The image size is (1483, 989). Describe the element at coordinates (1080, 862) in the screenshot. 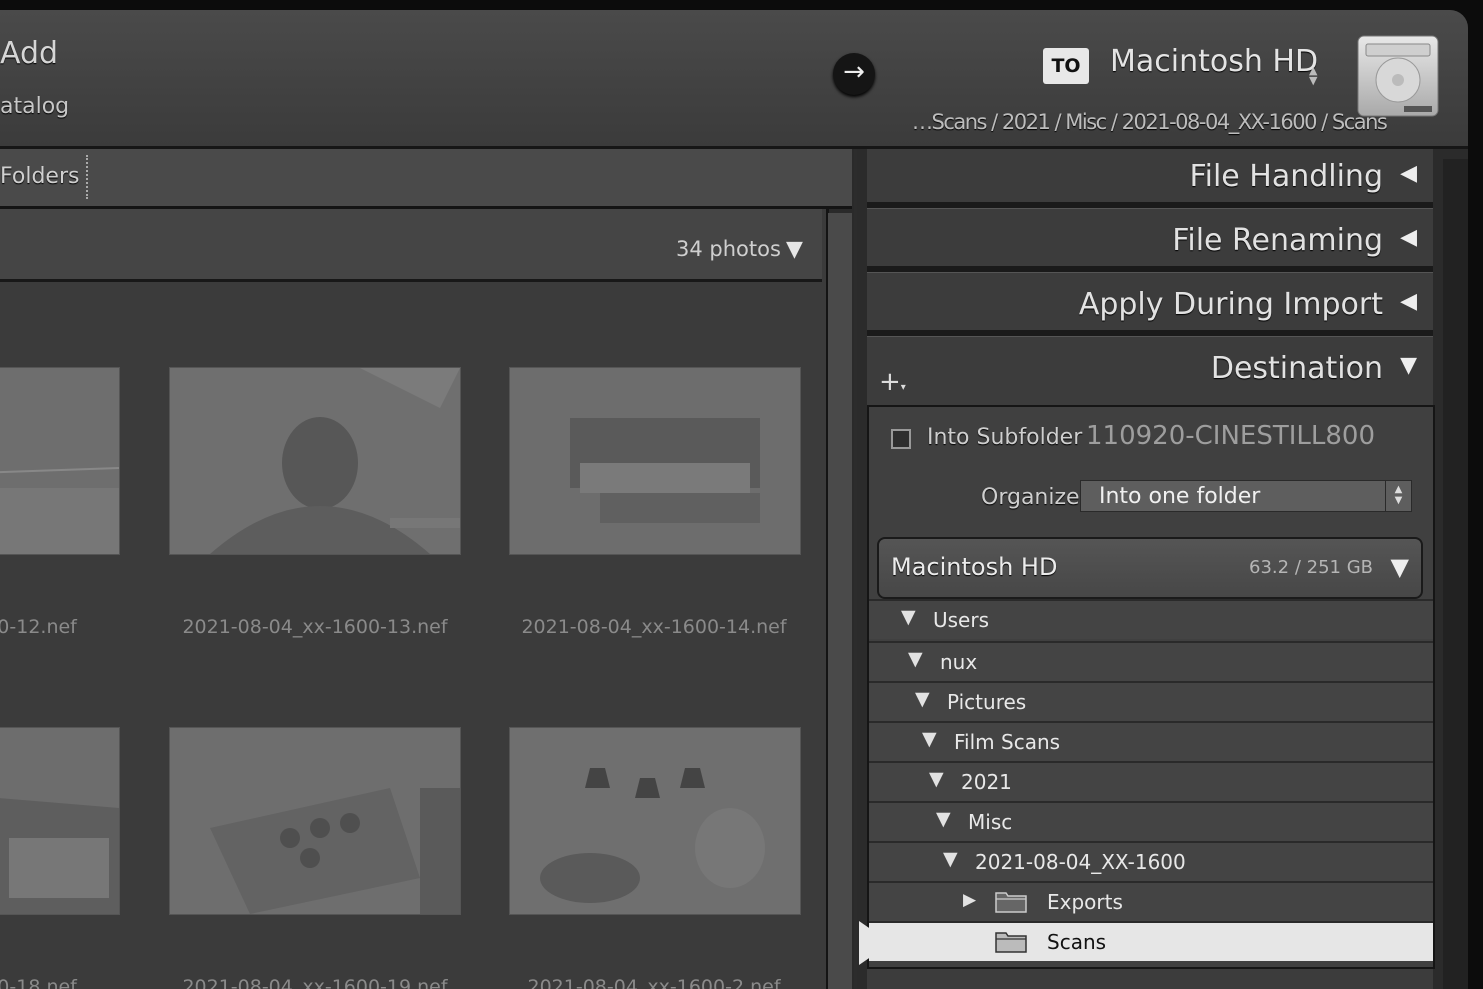

I see `folder-label: 2021-08-04_XX-1600` at that location.